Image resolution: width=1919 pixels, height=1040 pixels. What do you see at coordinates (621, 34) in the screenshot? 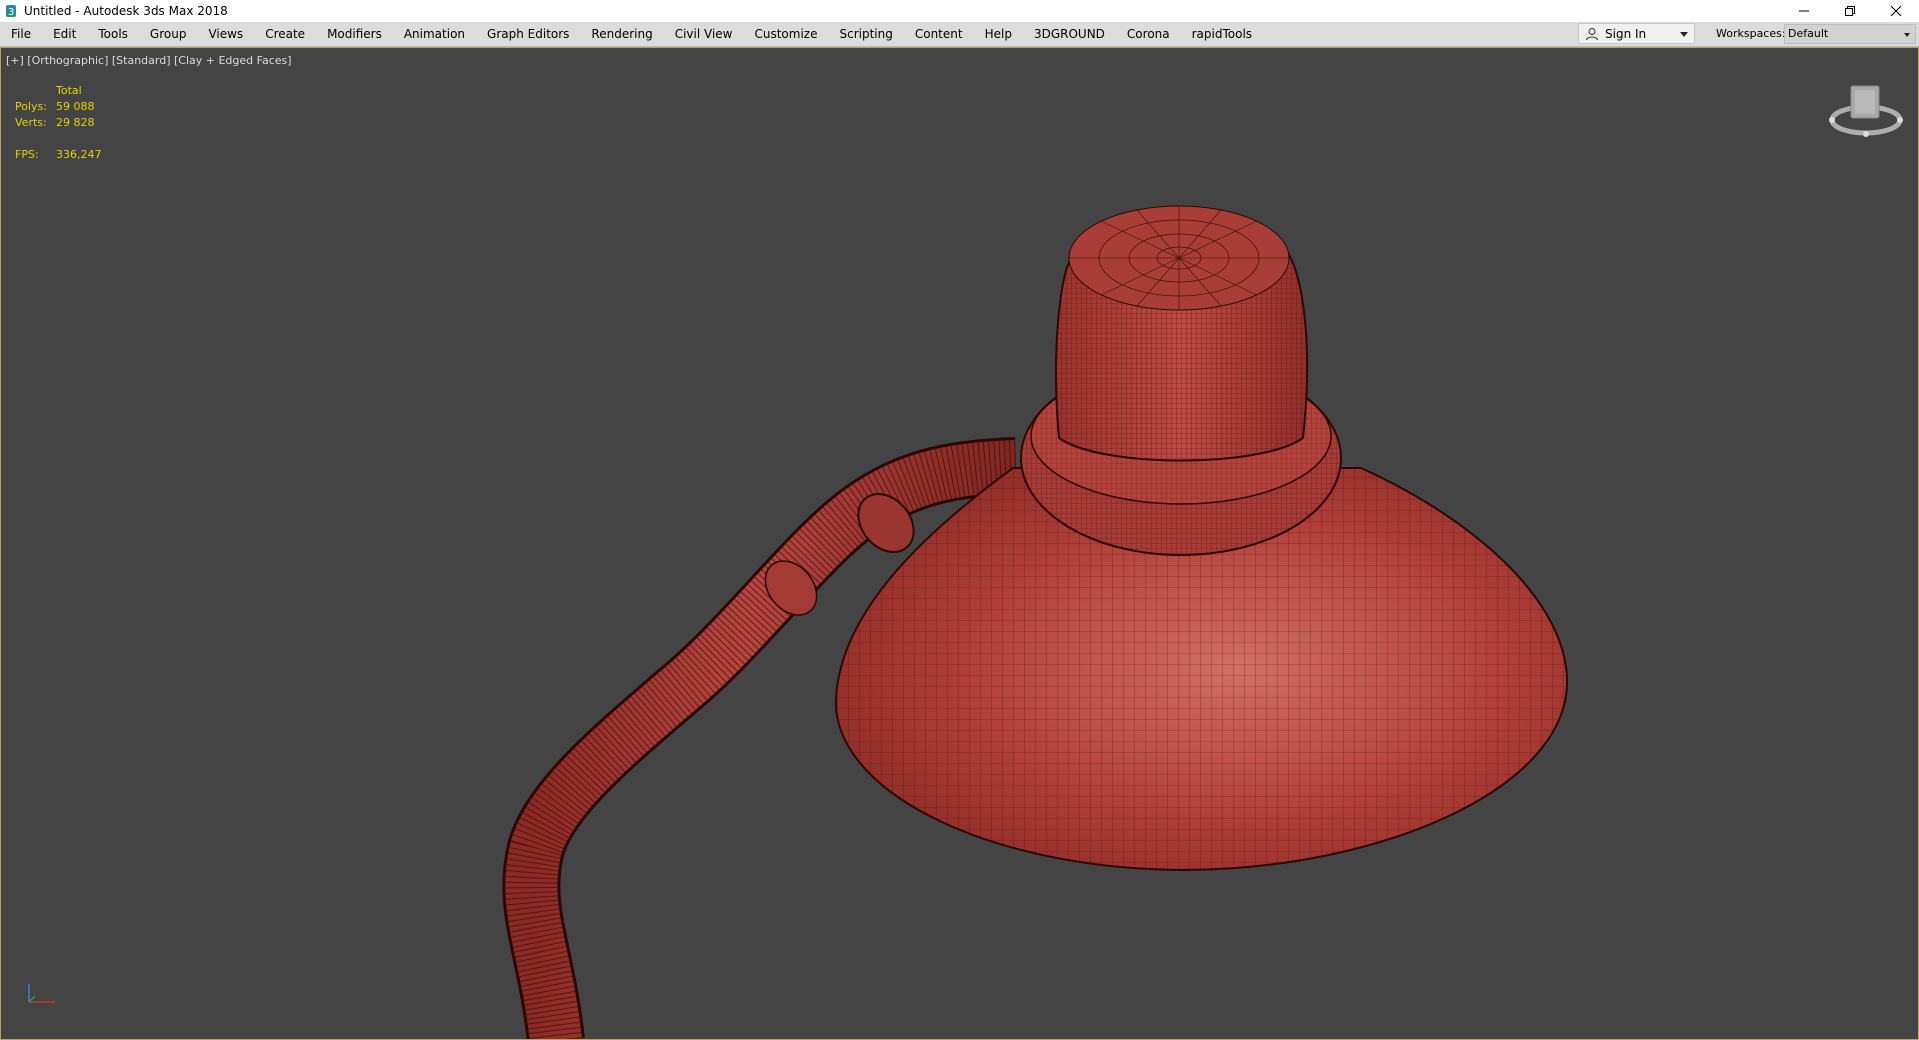
I see `menu-rendering: Rendering` at bounding box center [621, 34].